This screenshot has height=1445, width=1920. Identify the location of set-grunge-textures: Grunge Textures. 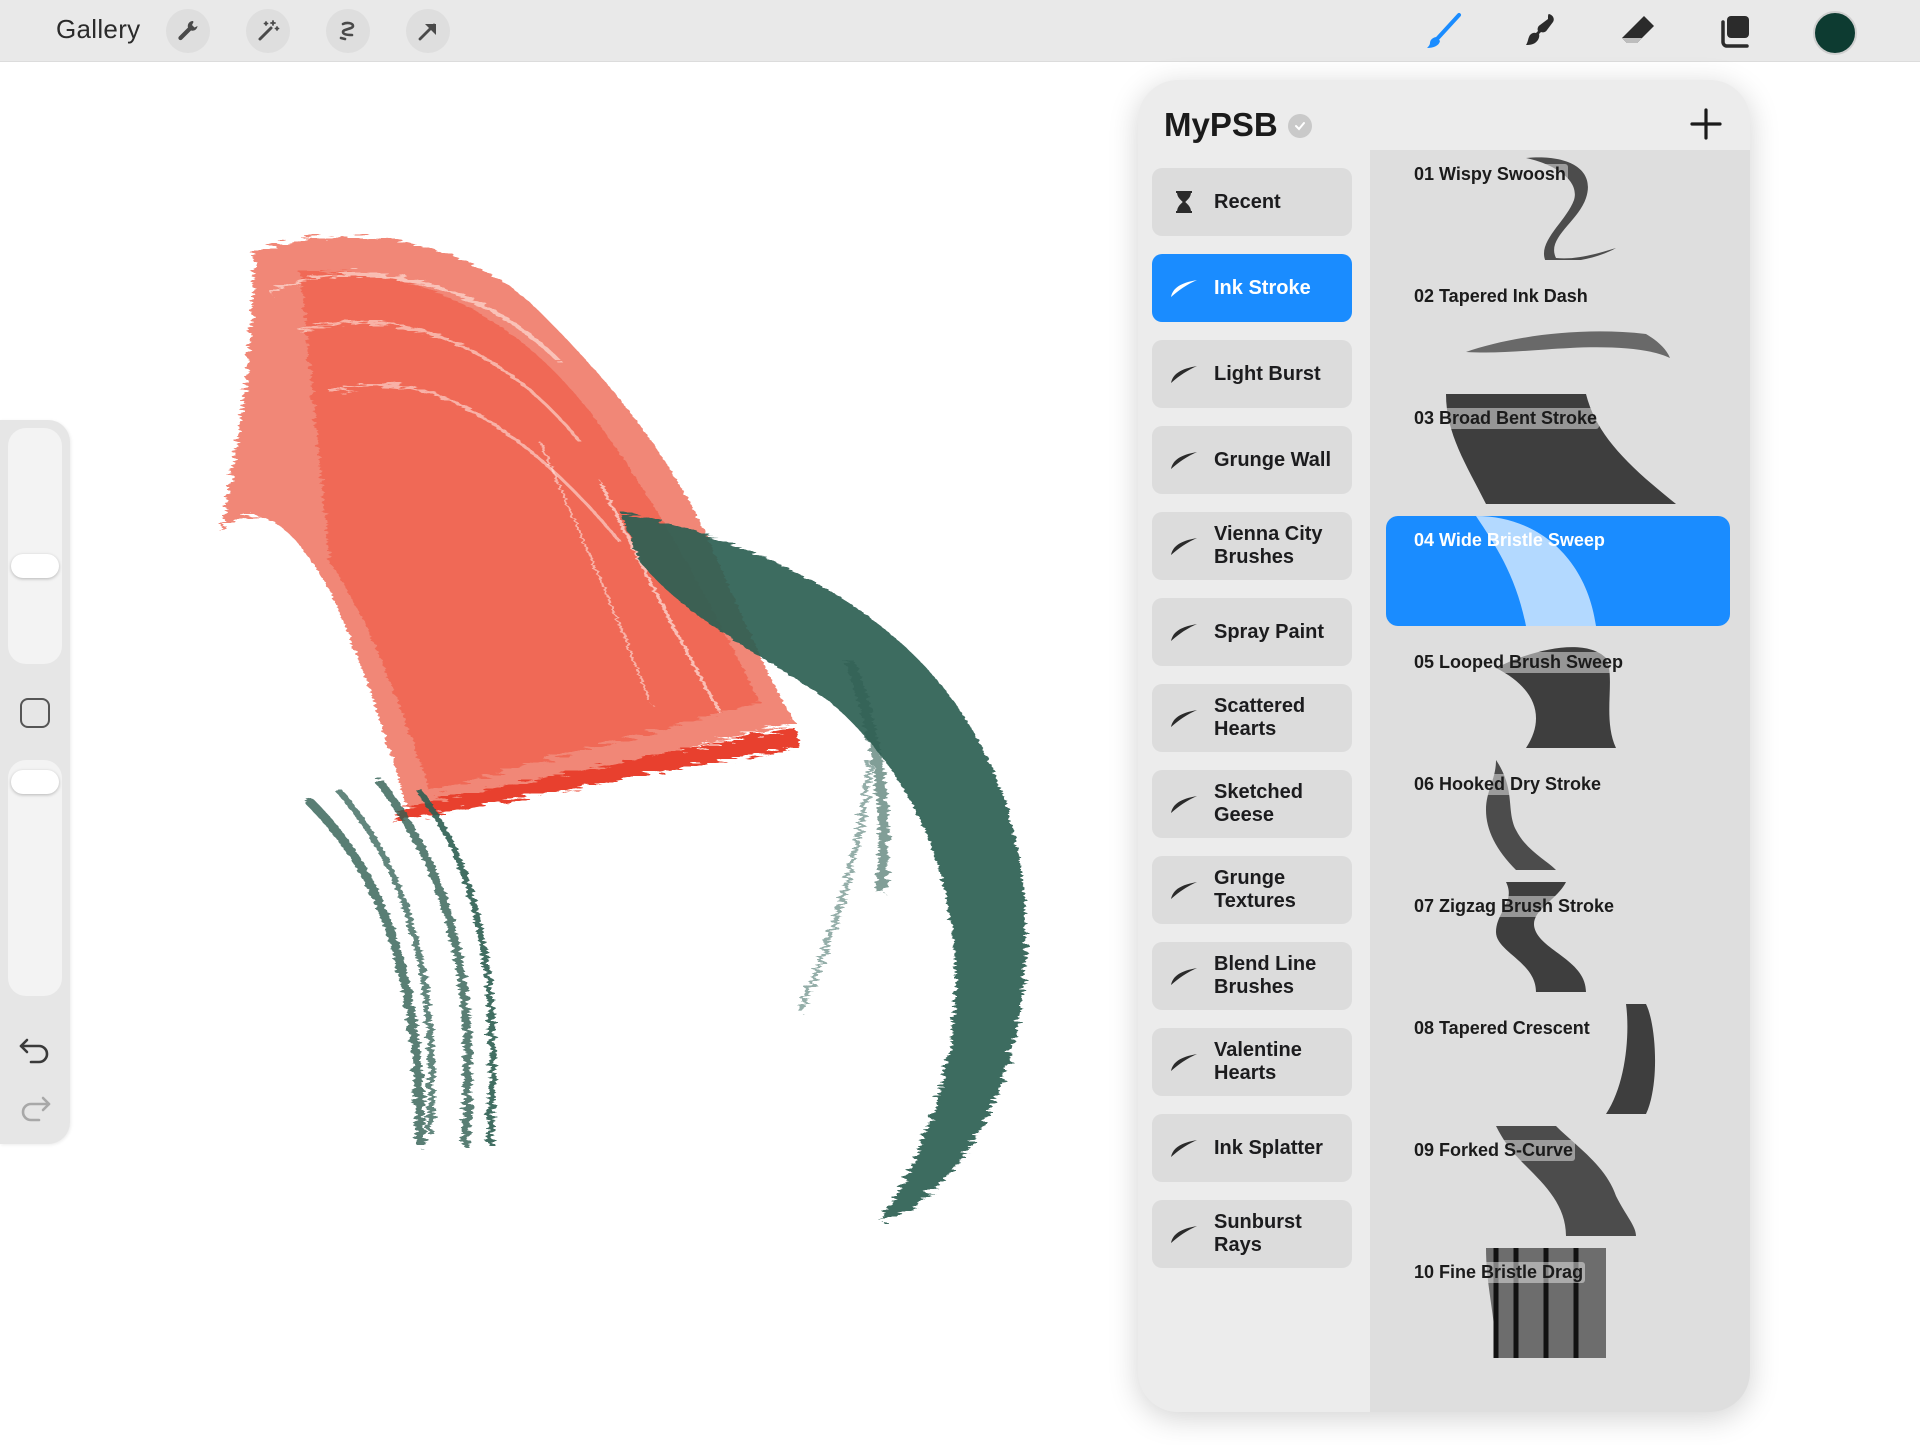
(1252, 890).